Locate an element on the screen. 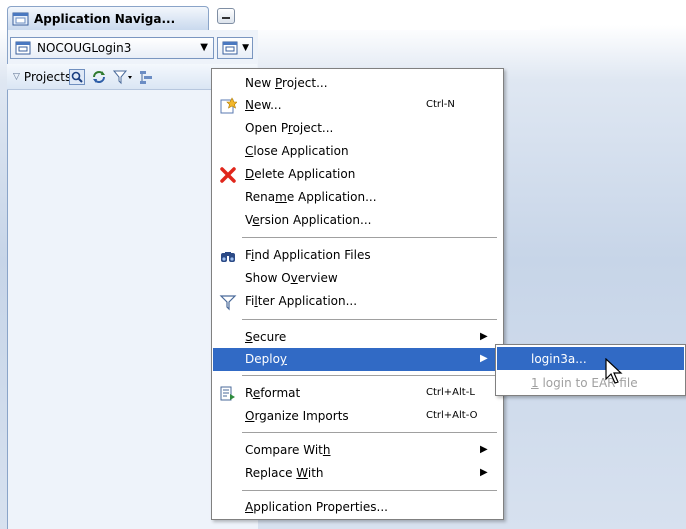 The height and width of the screenshot is (529, 686). menu-item-replace-with: Replace With ▶ is located at coordinates (357, 473).